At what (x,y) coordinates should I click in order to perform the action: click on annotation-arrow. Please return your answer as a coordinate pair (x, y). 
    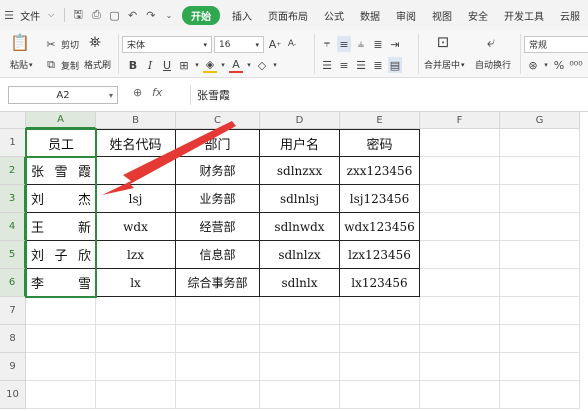
    Looking at the image, I should click on (169, 158).